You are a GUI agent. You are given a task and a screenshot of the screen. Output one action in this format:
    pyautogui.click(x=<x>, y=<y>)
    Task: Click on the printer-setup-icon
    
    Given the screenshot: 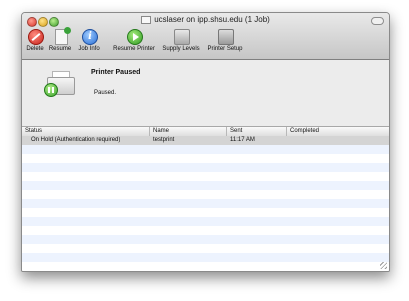 What is the action you would take?
    pyautogui.click(x=226, y=37)
    